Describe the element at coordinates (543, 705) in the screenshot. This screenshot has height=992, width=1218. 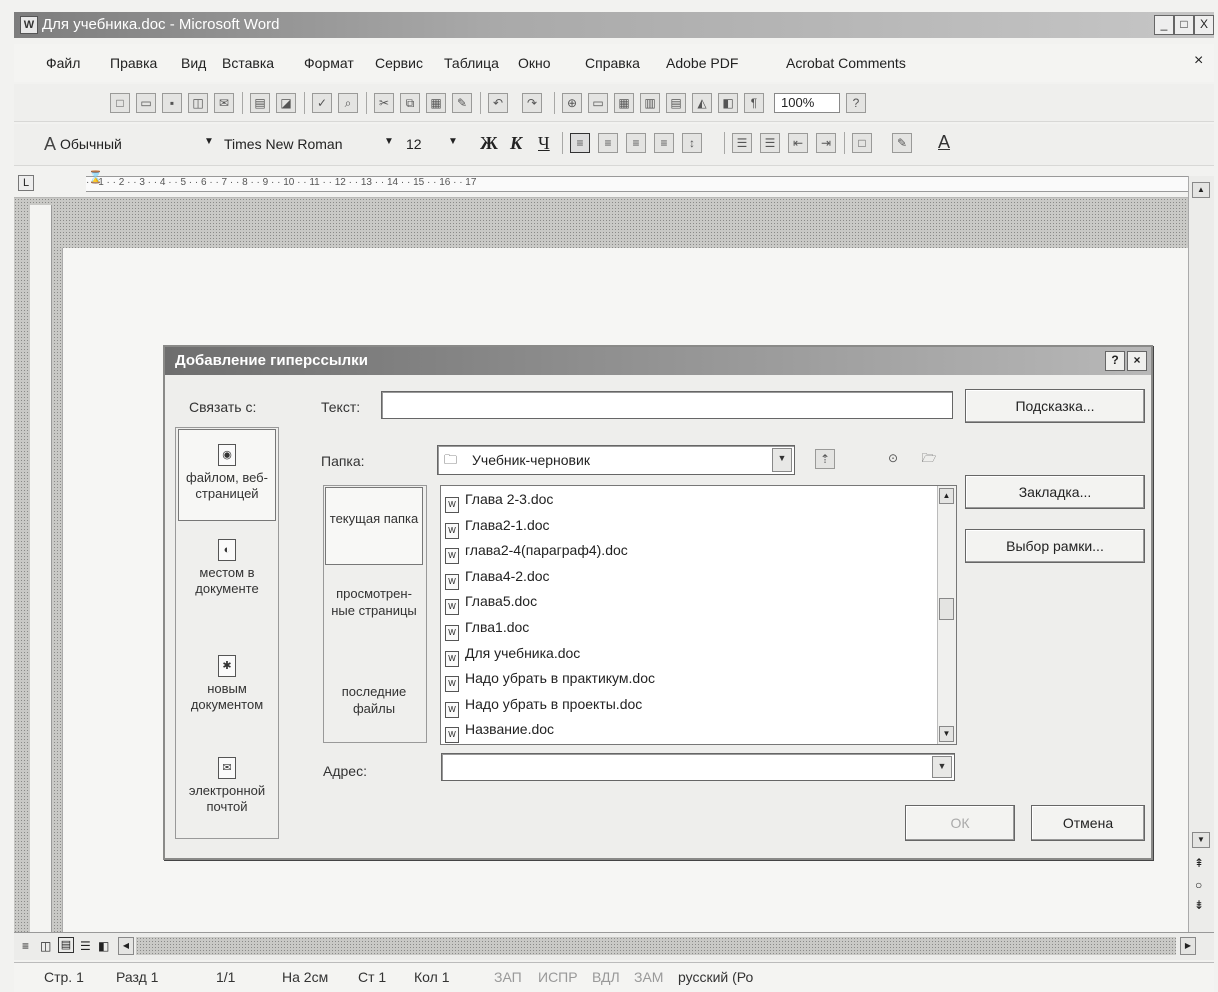
I see `list-item: W Надо убрать в проекты.doc` at that location.